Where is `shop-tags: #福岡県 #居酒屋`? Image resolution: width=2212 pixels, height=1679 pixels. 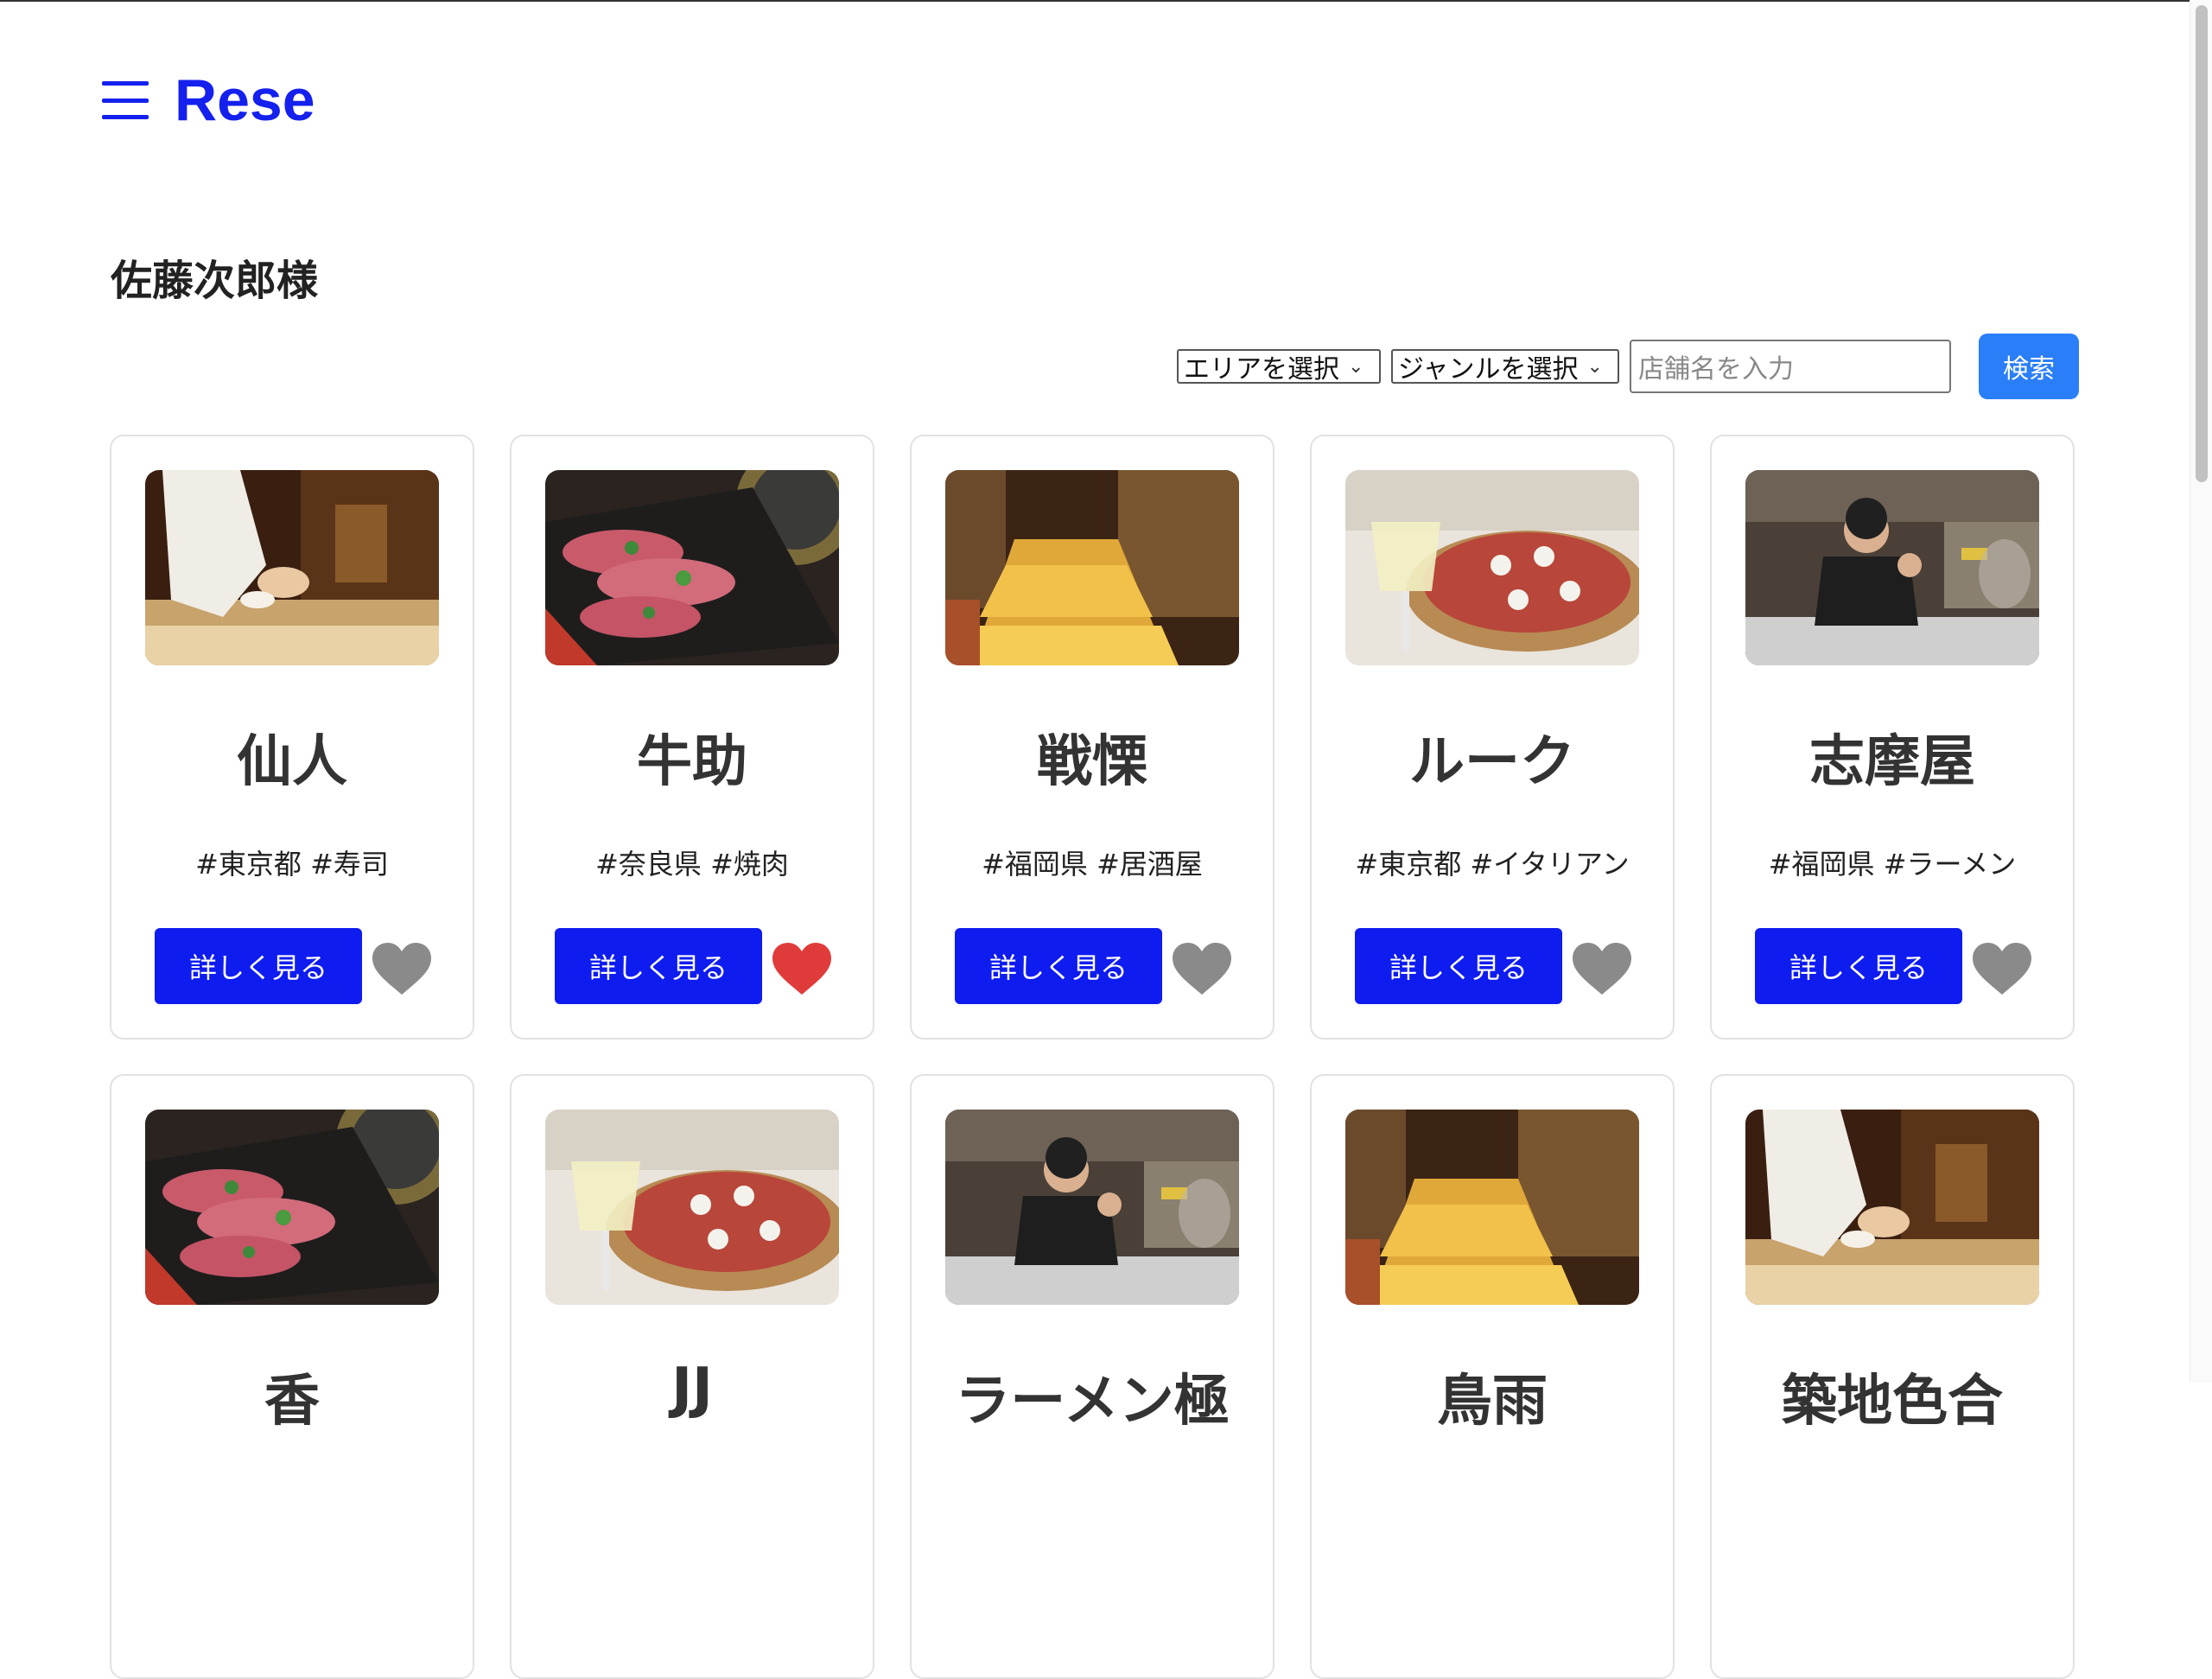
shop-tags: #福岡県 #居酒屋 is located at coordinates (1092, 864).